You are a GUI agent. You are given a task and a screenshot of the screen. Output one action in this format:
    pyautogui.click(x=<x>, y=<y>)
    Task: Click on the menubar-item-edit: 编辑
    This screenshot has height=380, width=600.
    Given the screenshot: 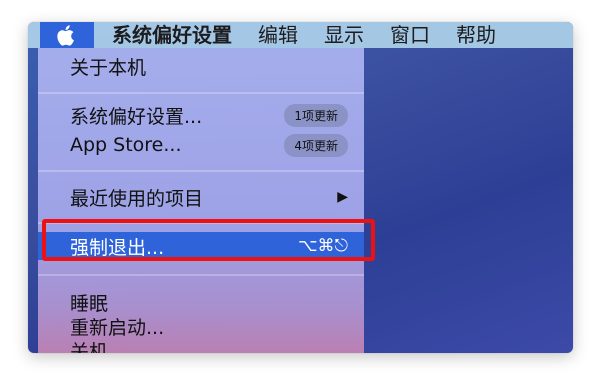 What is the action you would take?
    pyautogui.click(x=278, y=35)
    